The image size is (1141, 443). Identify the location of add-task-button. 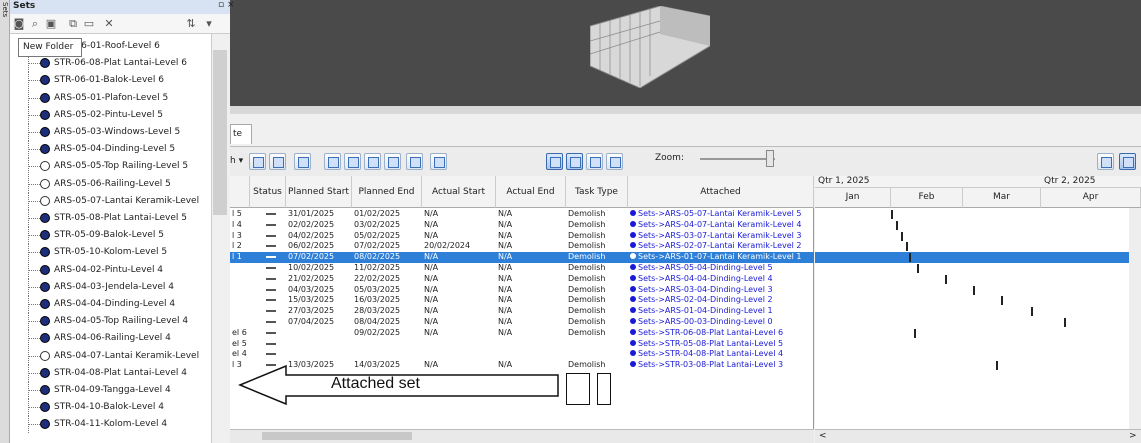
(257, 161).